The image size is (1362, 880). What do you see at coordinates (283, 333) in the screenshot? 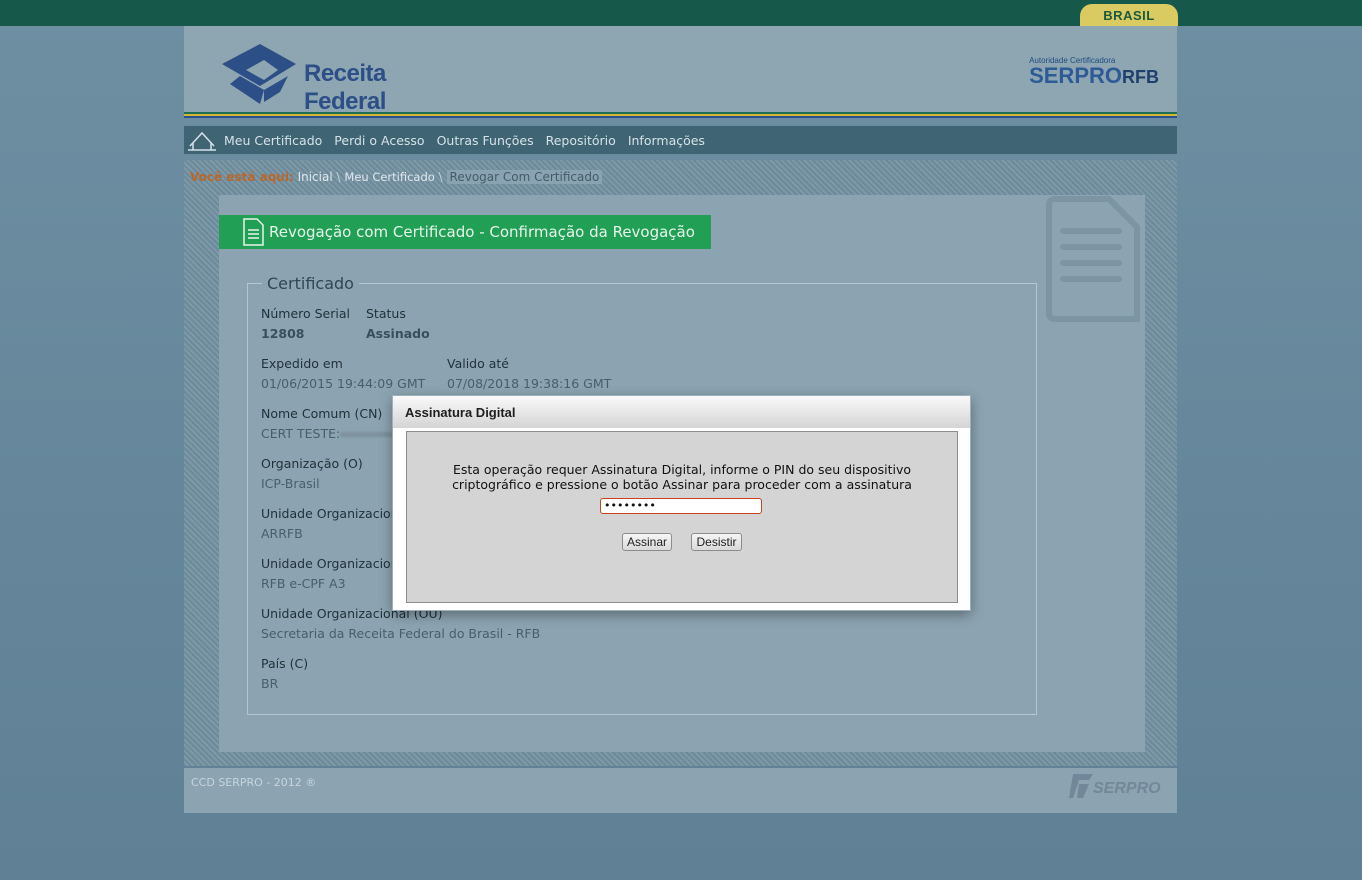
I see `serial-value: 12808` at bounding box center [283, 333].